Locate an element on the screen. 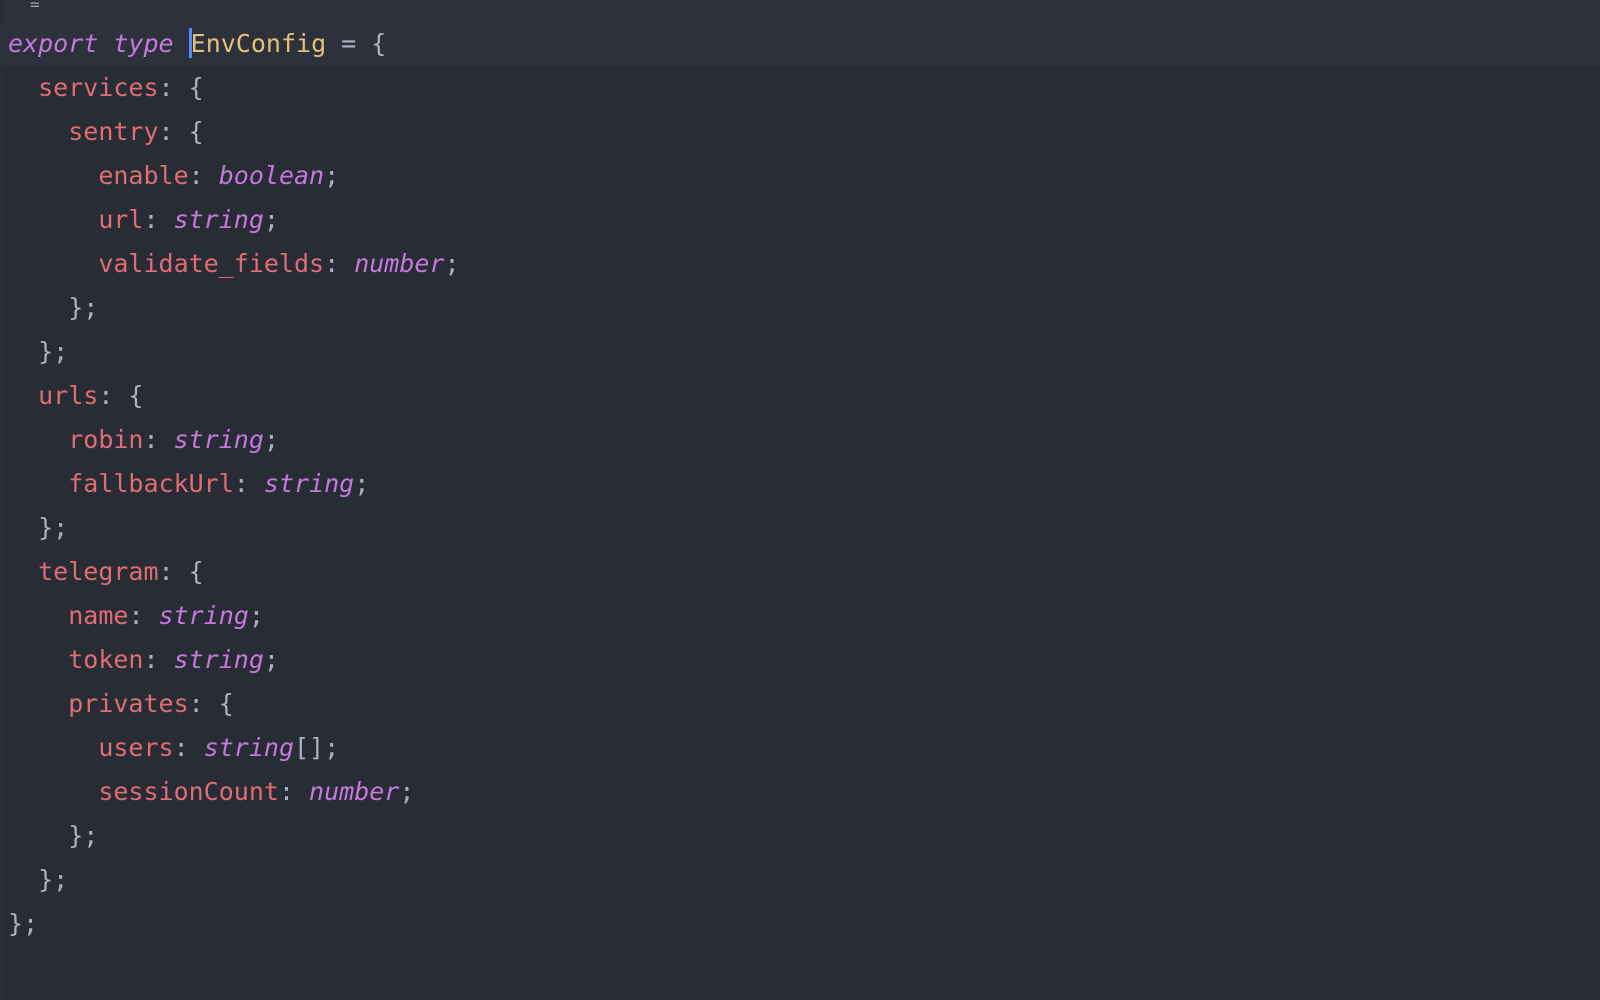  code-token-prop: fallbackUrl is located at coordinates (151, 483).